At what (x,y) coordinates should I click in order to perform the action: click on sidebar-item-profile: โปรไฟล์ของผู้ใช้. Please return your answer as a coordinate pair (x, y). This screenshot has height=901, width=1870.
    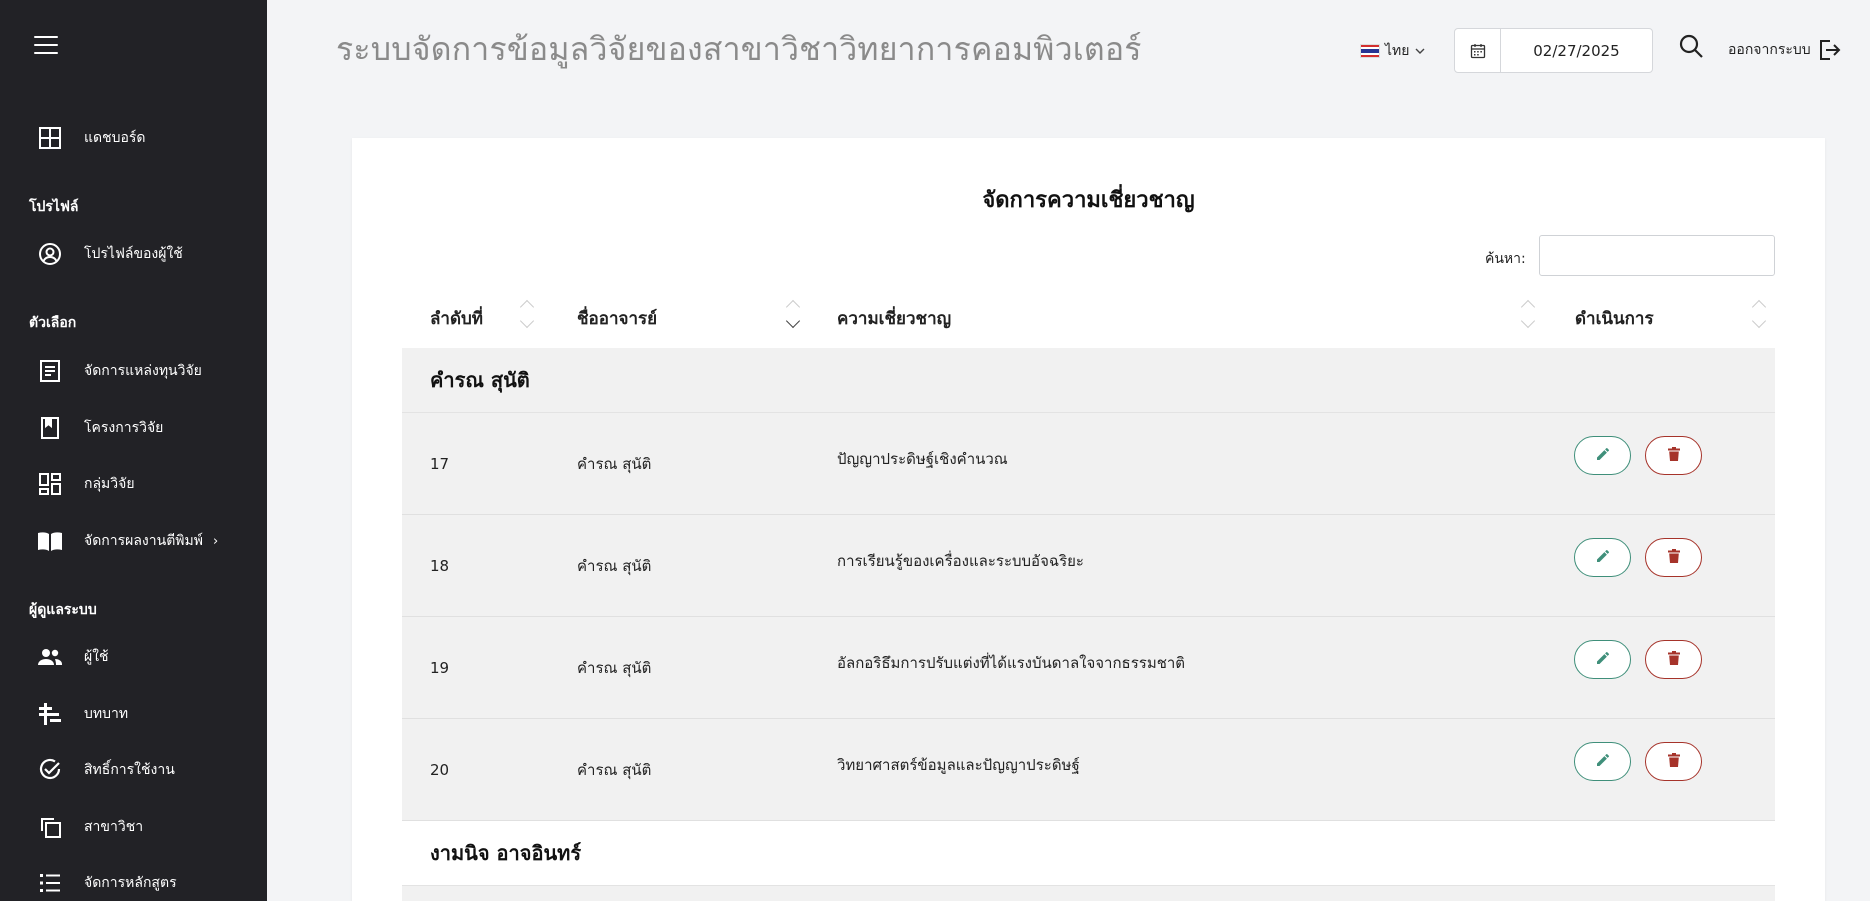
    Looking at the image, I should click on (133, 254).